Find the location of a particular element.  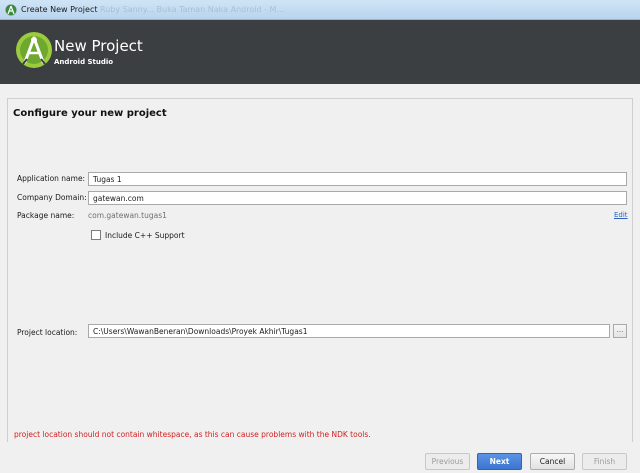

previous-button: Previous is located at coordinates (447, 461).